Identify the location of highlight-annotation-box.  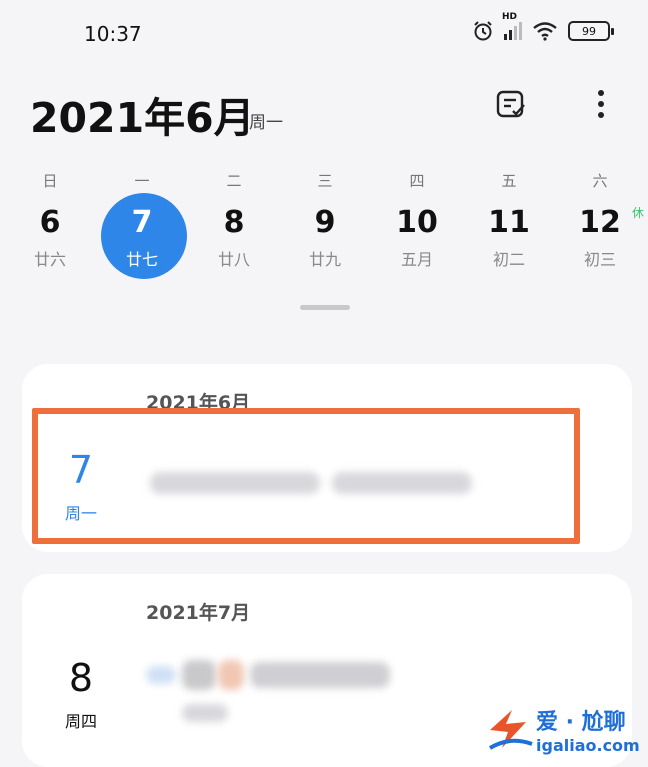
(306, 476).